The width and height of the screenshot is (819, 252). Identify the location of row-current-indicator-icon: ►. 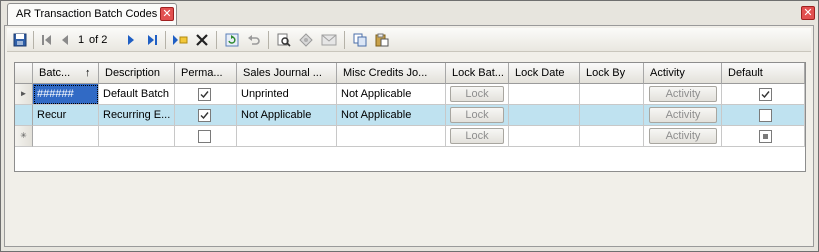
(24, 94).